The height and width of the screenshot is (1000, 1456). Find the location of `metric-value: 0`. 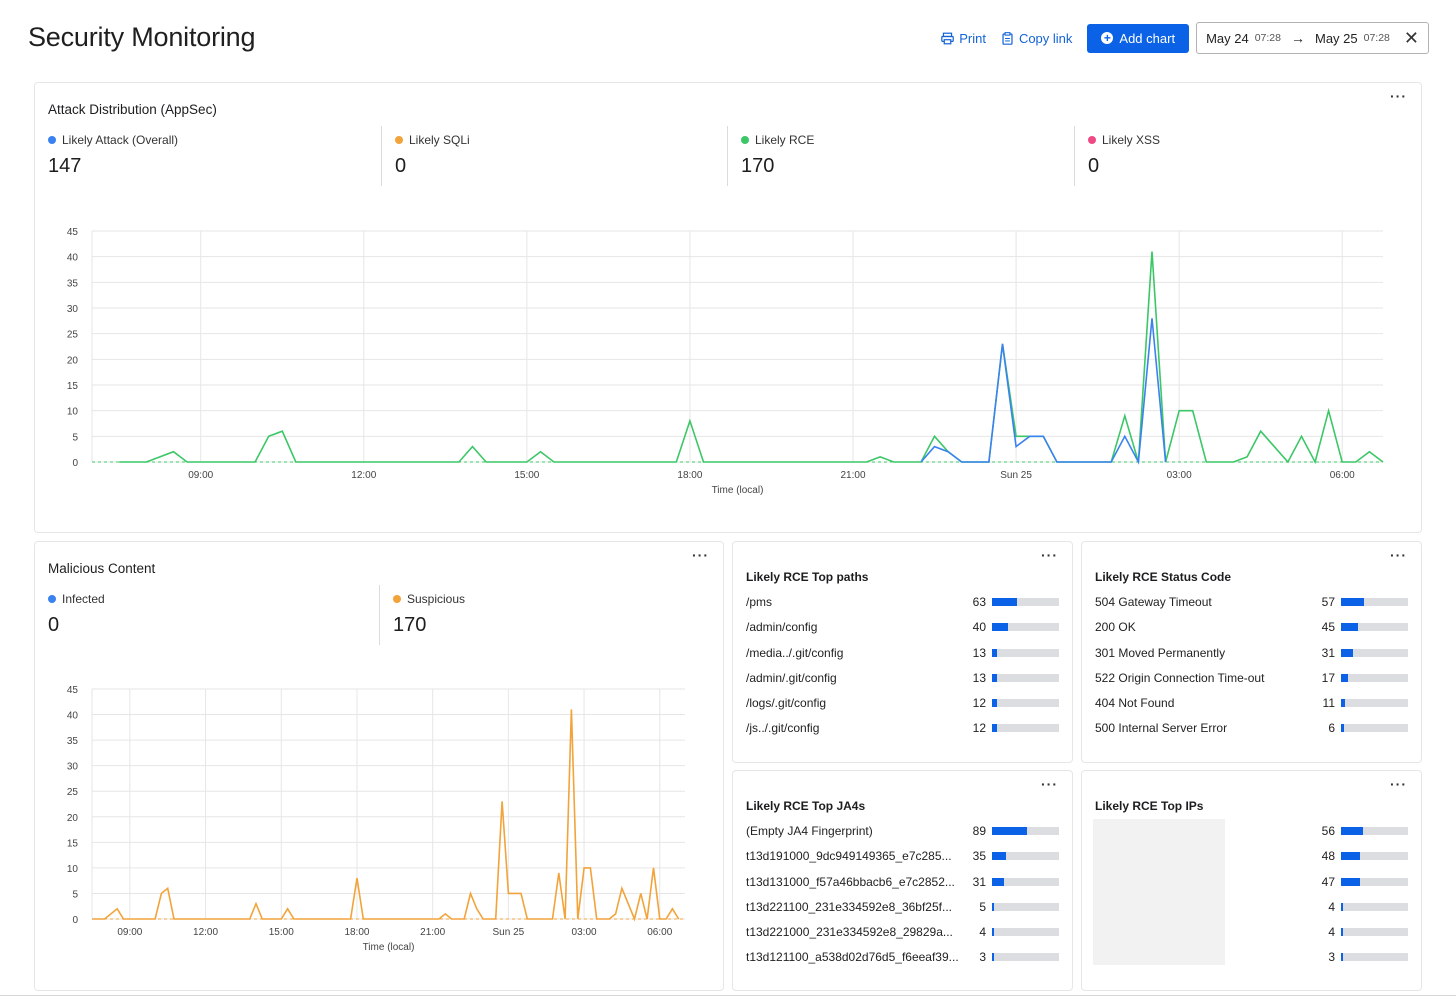

metric-value: 0 is located at coordinates (1094, 166).